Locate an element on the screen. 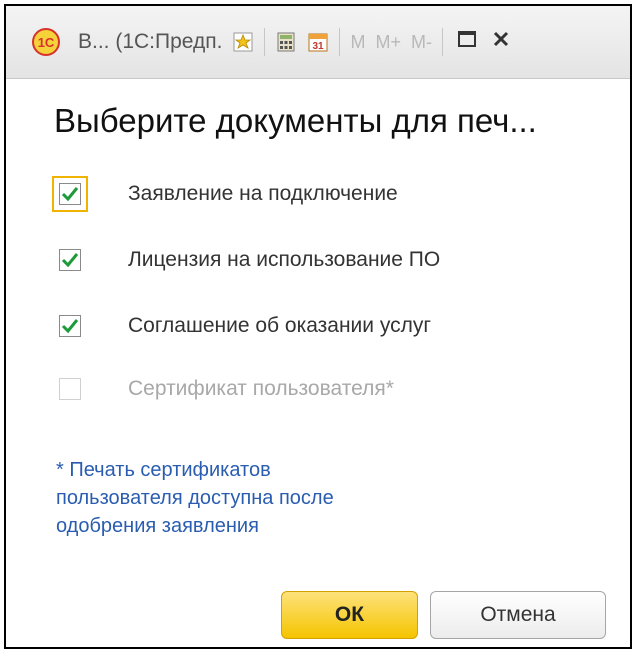 This screenshot has height=653, width=640. checkbox-focus-frame is located at coordinates (70, 194).